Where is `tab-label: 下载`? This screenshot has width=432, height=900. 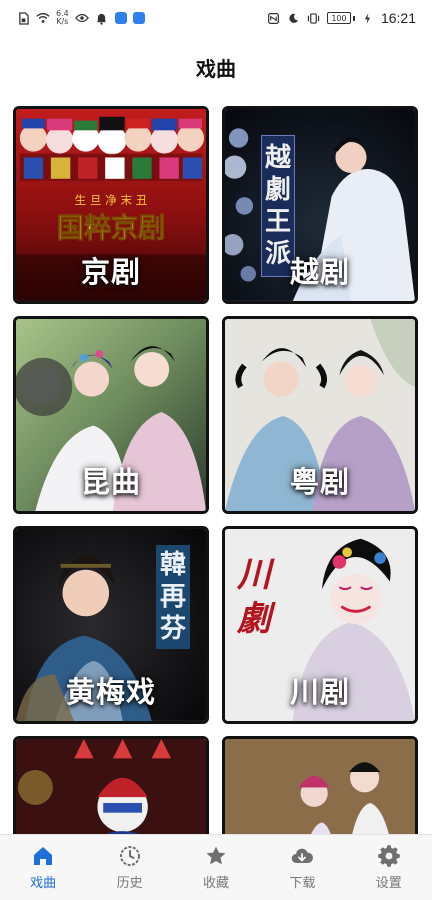 tab-label: 下载 is located at coordinates (302, 883).